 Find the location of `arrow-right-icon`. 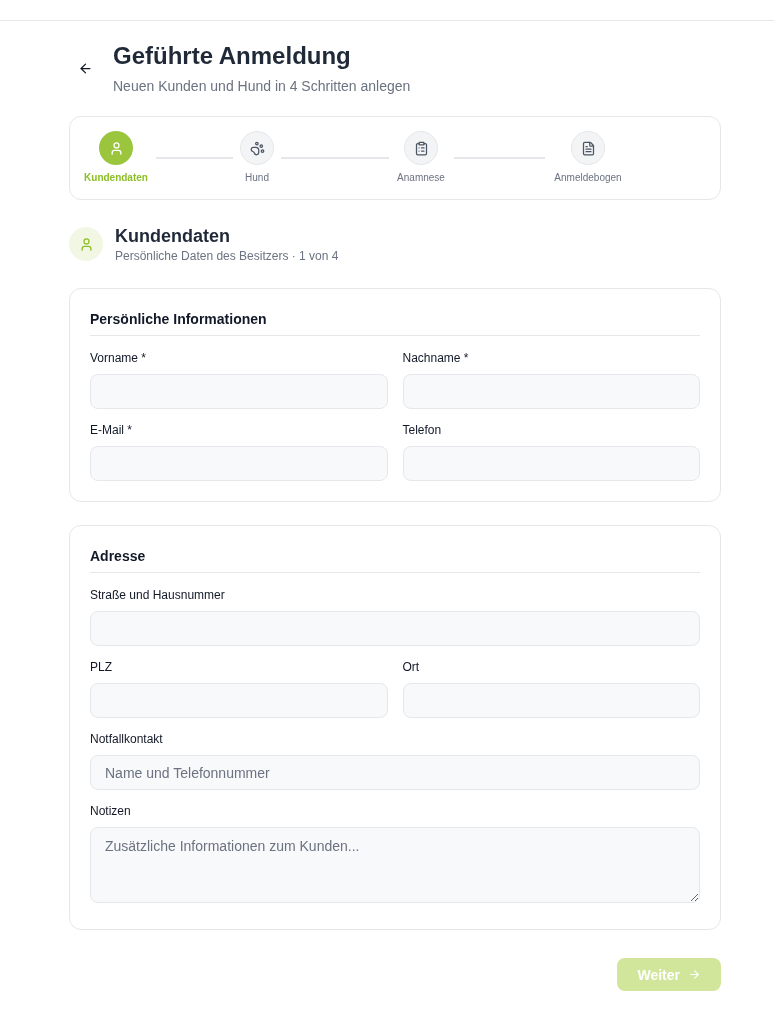

arrow-right-icon is located at coordinates (694, 974).